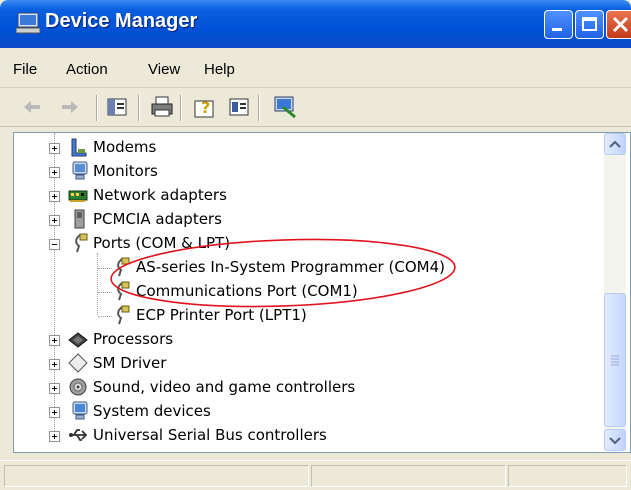 This screenshot has width=631, height=490. Describe the element at coordinates (315, 108) in the screenshot. I see `toolbar: ?` at that location.